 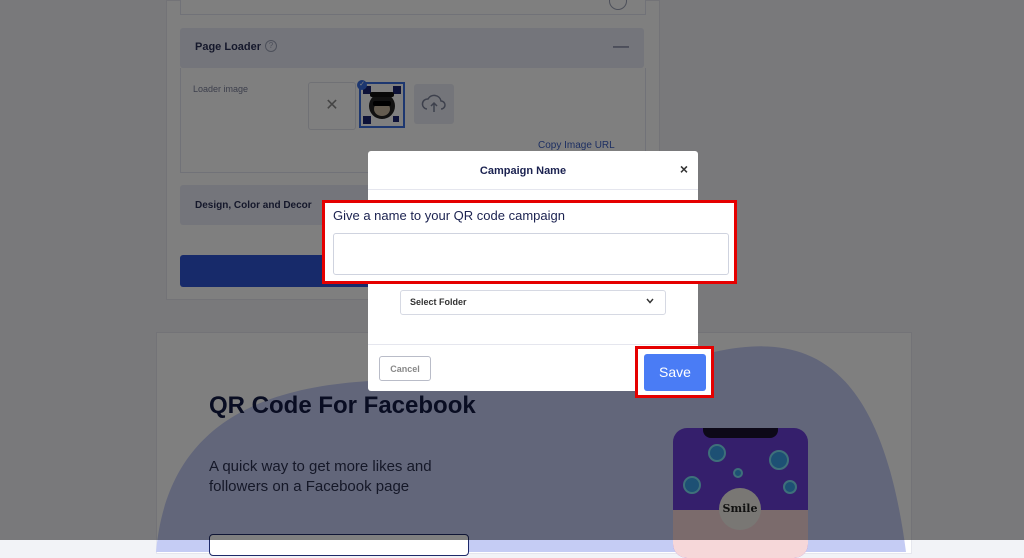 I want to click on chevron-down-icon, so click(x=650, y=301).